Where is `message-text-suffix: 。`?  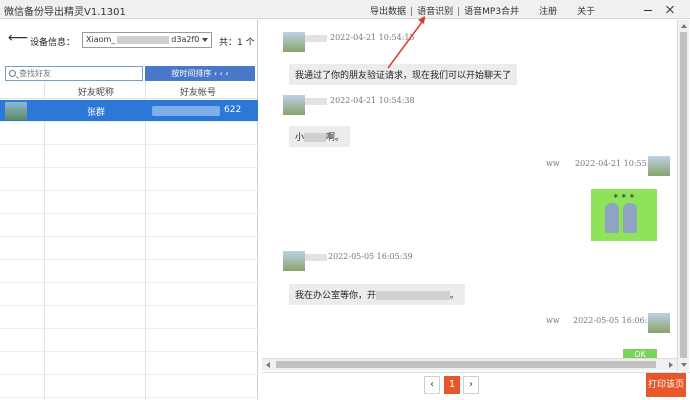
message-text-suffix: 。 is located at coordinates (455, 296).